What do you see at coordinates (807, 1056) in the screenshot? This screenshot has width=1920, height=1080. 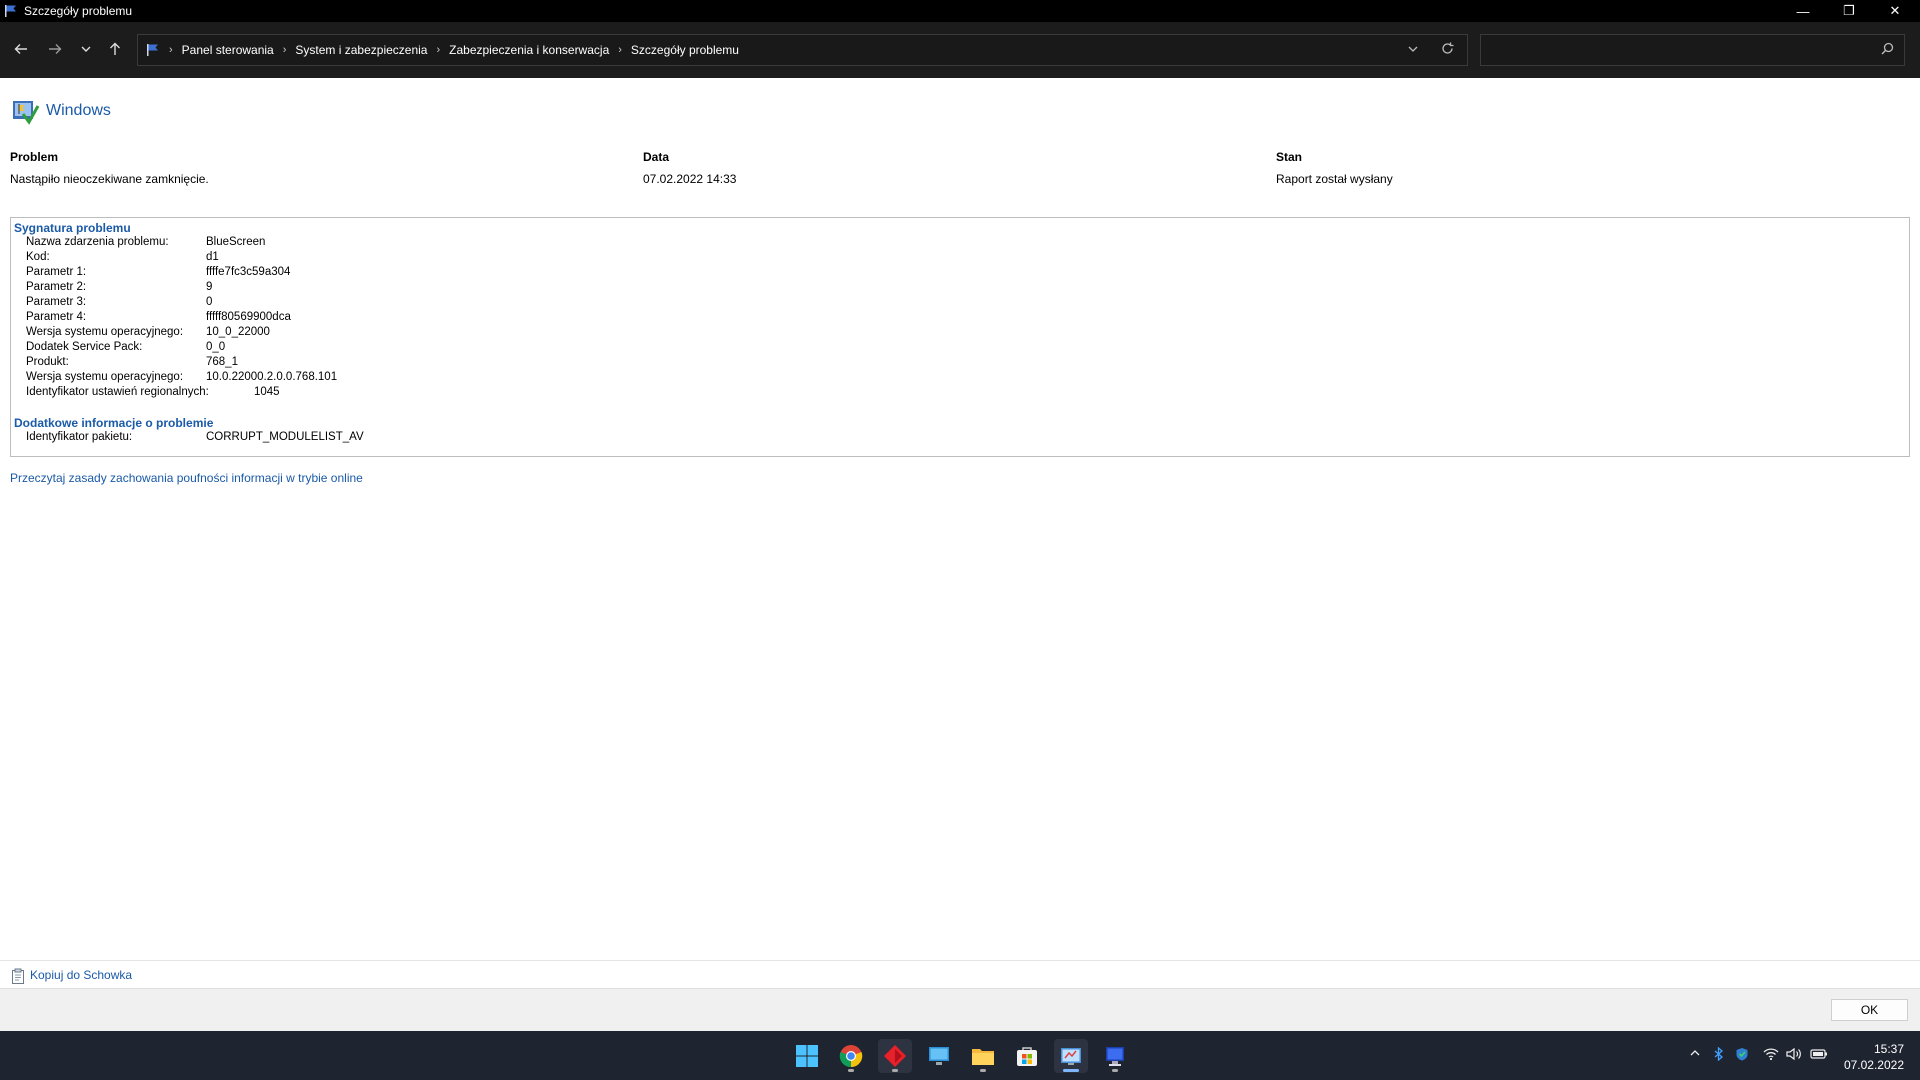 I see `start-icon` at bounding box center [807, 1056].